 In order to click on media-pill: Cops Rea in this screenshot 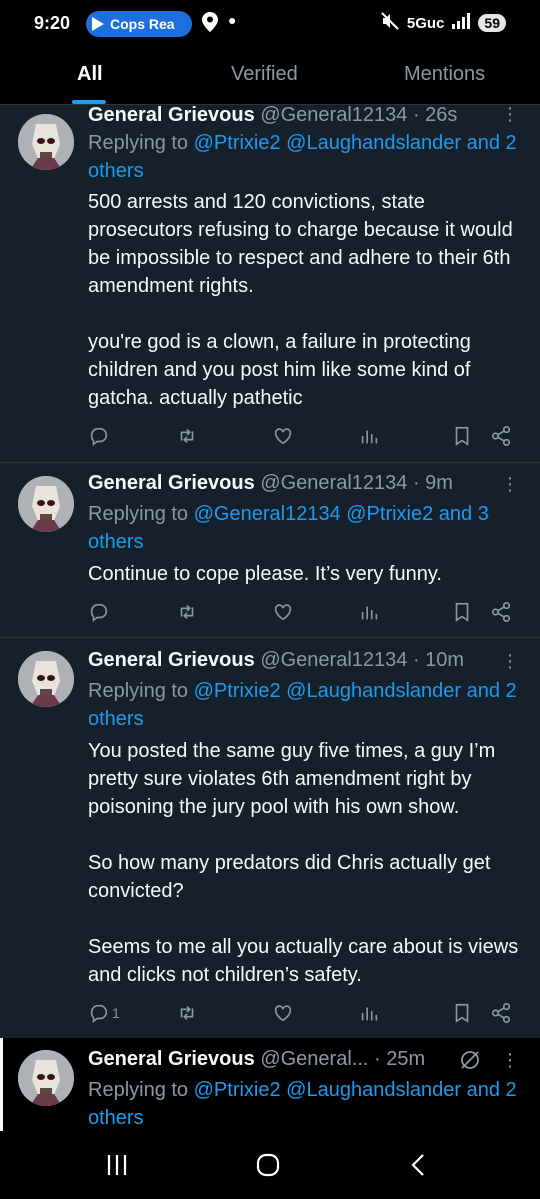, I will do `click(139, 24)`.